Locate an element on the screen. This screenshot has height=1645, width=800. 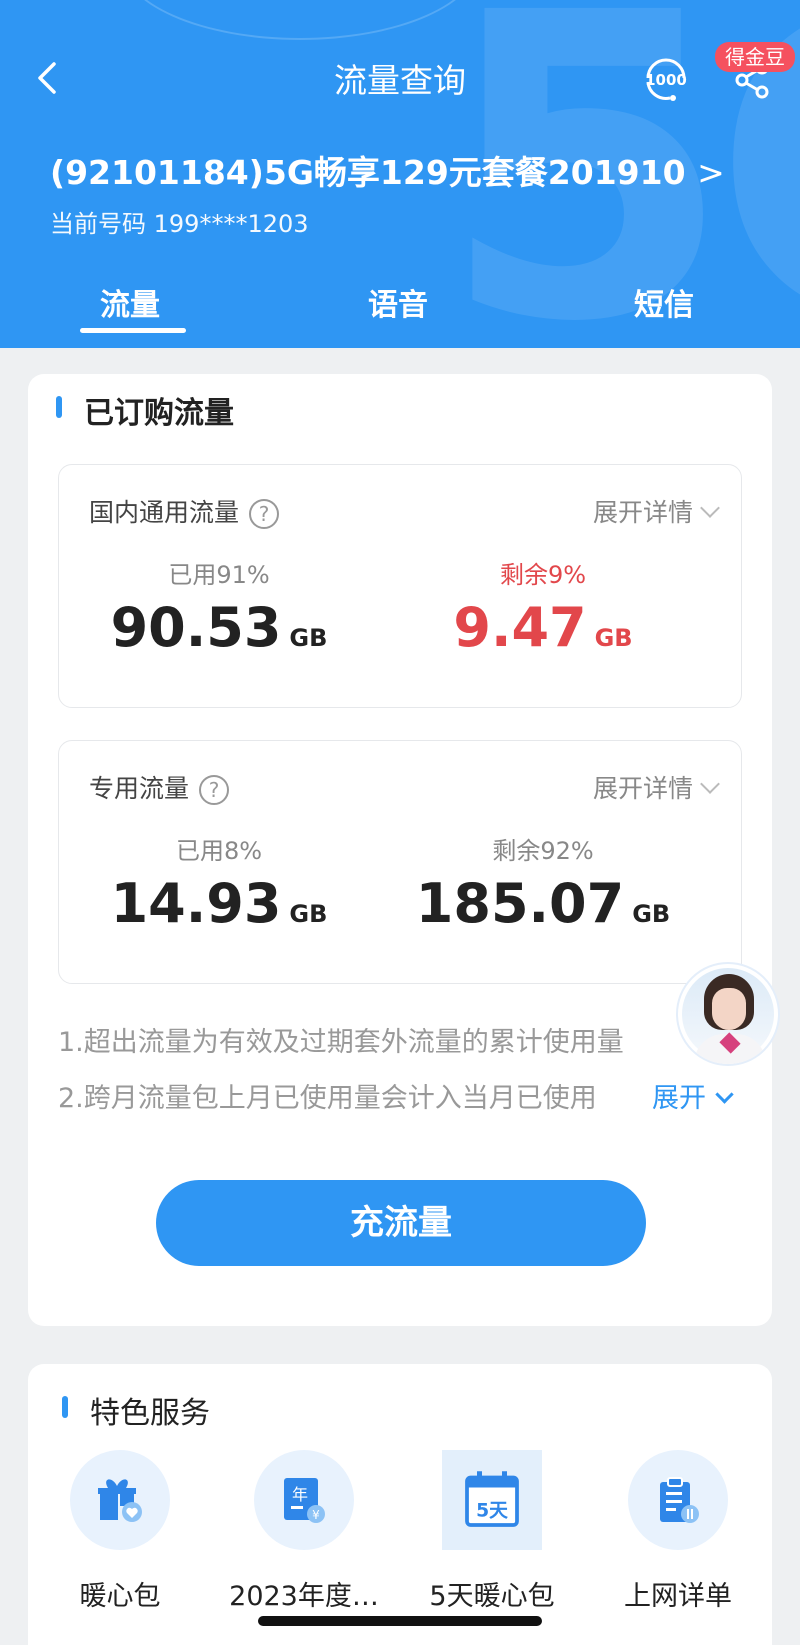
special-data-label-row: 专用流量? is located at coordinates (159, 787).